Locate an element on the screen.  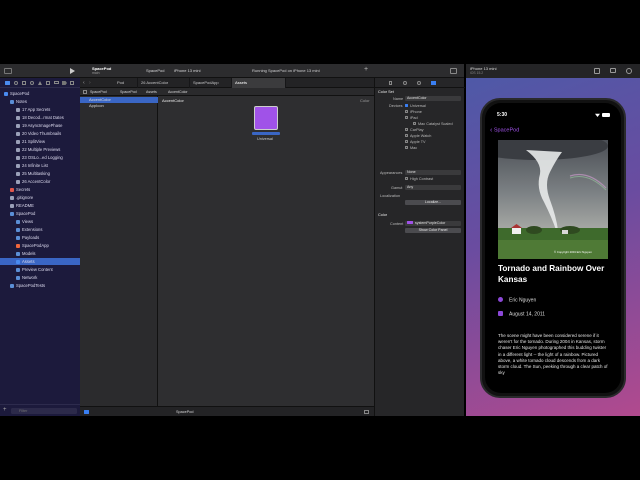
checkbox-icon is located at coordinates (406, 111).